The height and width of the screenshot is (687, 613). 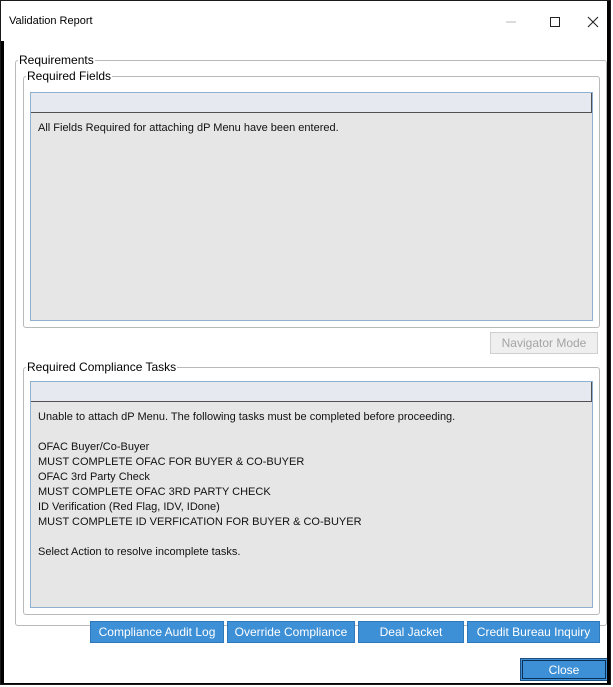 What do you see at coordinates (564, 669) in the screenshot?
I see `close-button: Close` at bounding box center [564, 669].